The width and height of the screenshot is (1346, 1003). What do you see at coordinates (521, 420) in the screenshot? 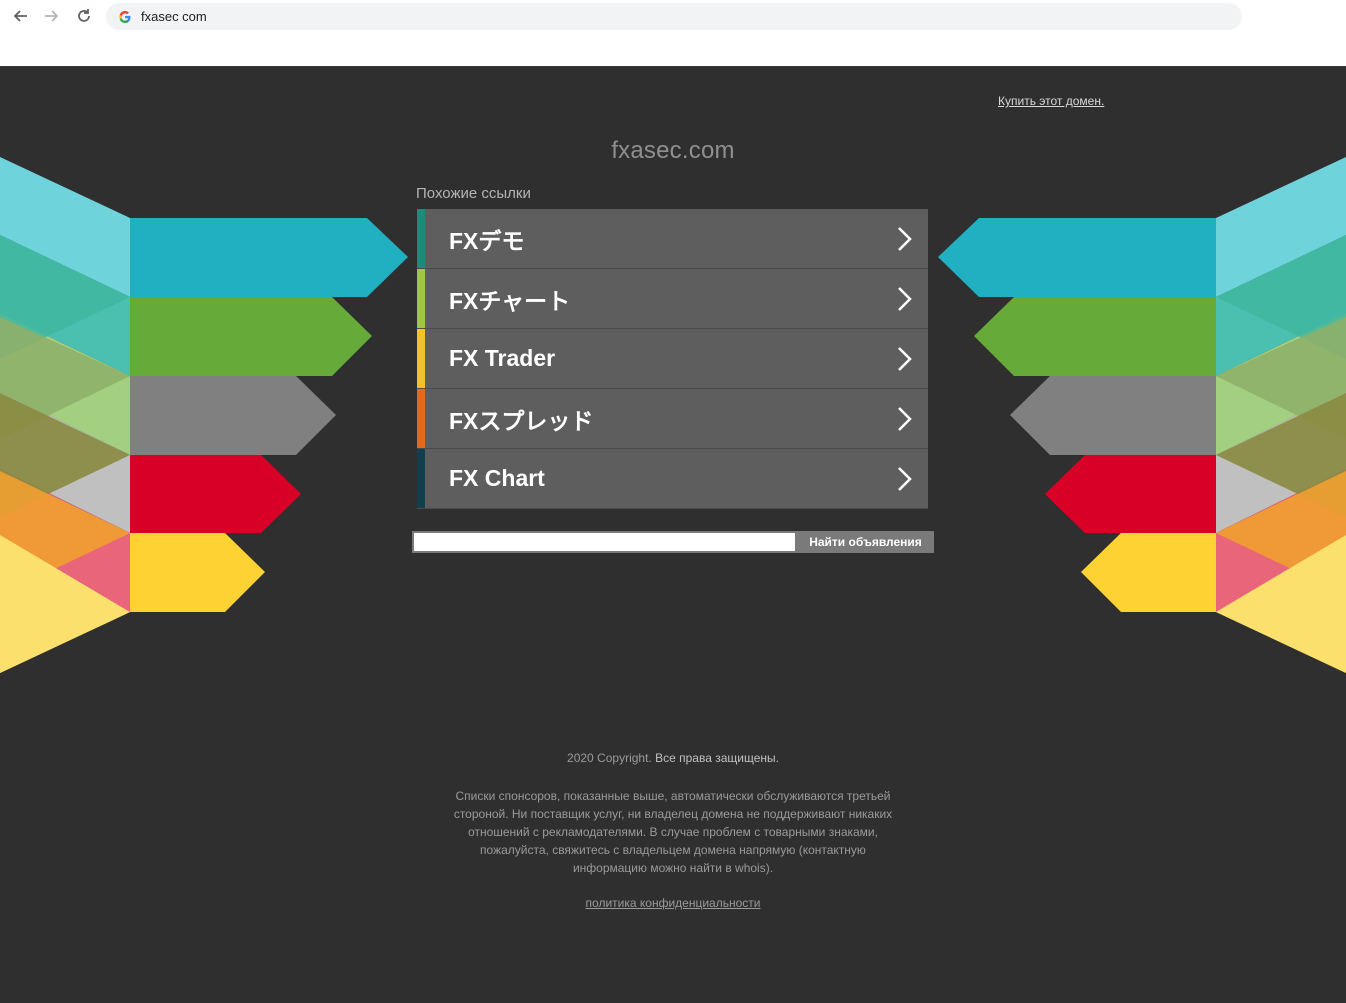
I see `related-link-label: FXスプレッド` at bounding box center [521, 420].